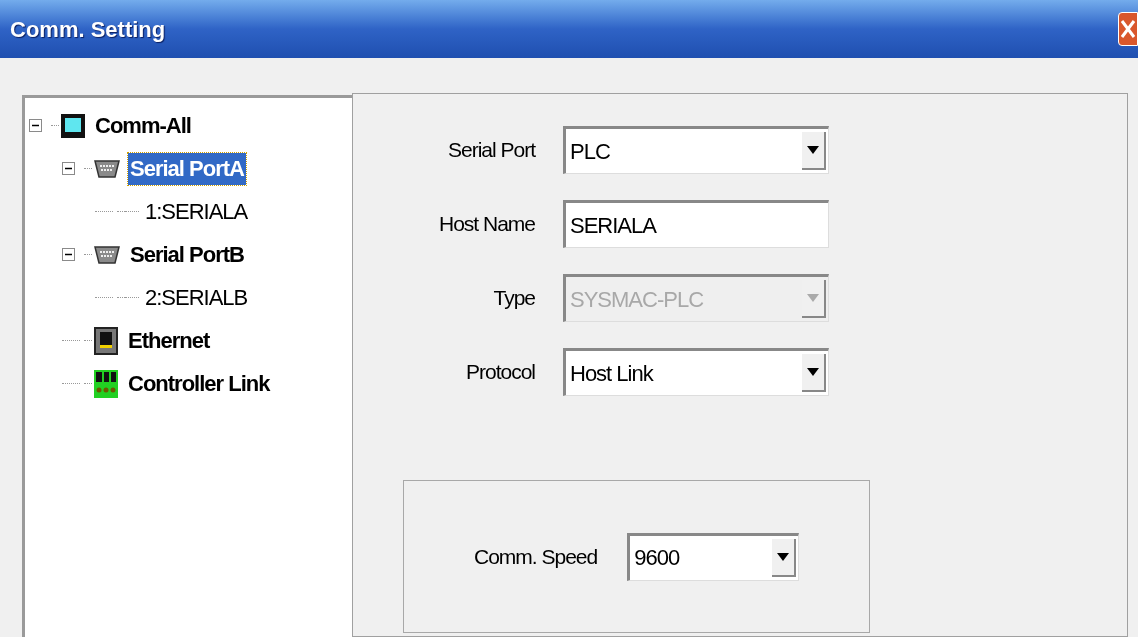 This screenshot has width=1138, height=637. Describe the element at coordinates (199, 383) in the screenshot. I see `tree-item: Controller Link` at that location.